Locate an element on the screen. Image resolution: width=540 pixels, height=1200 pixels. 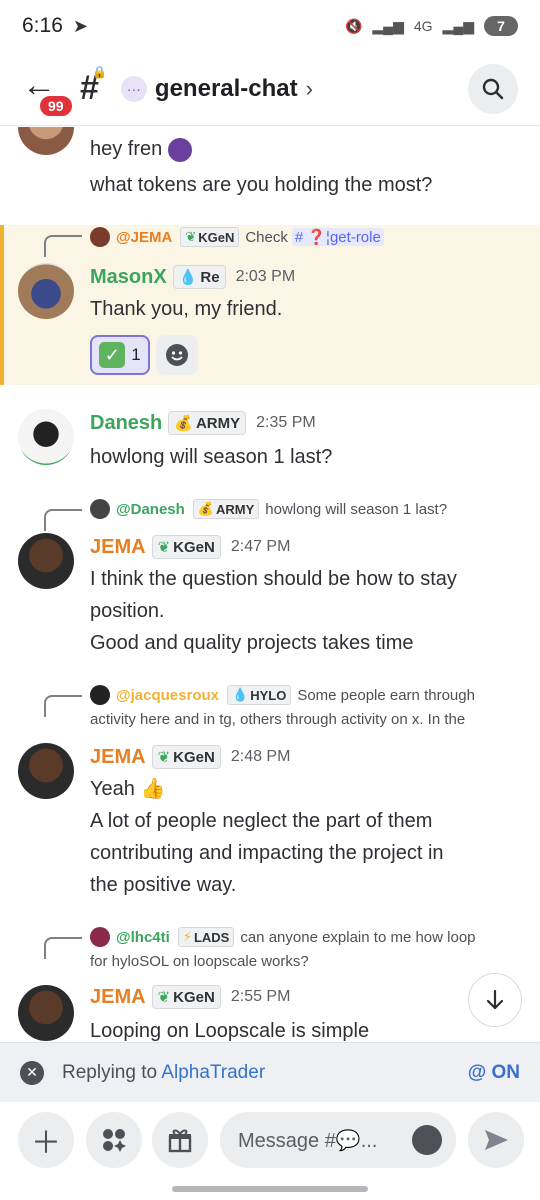
gift-button is located at coordinates (180, 1140).